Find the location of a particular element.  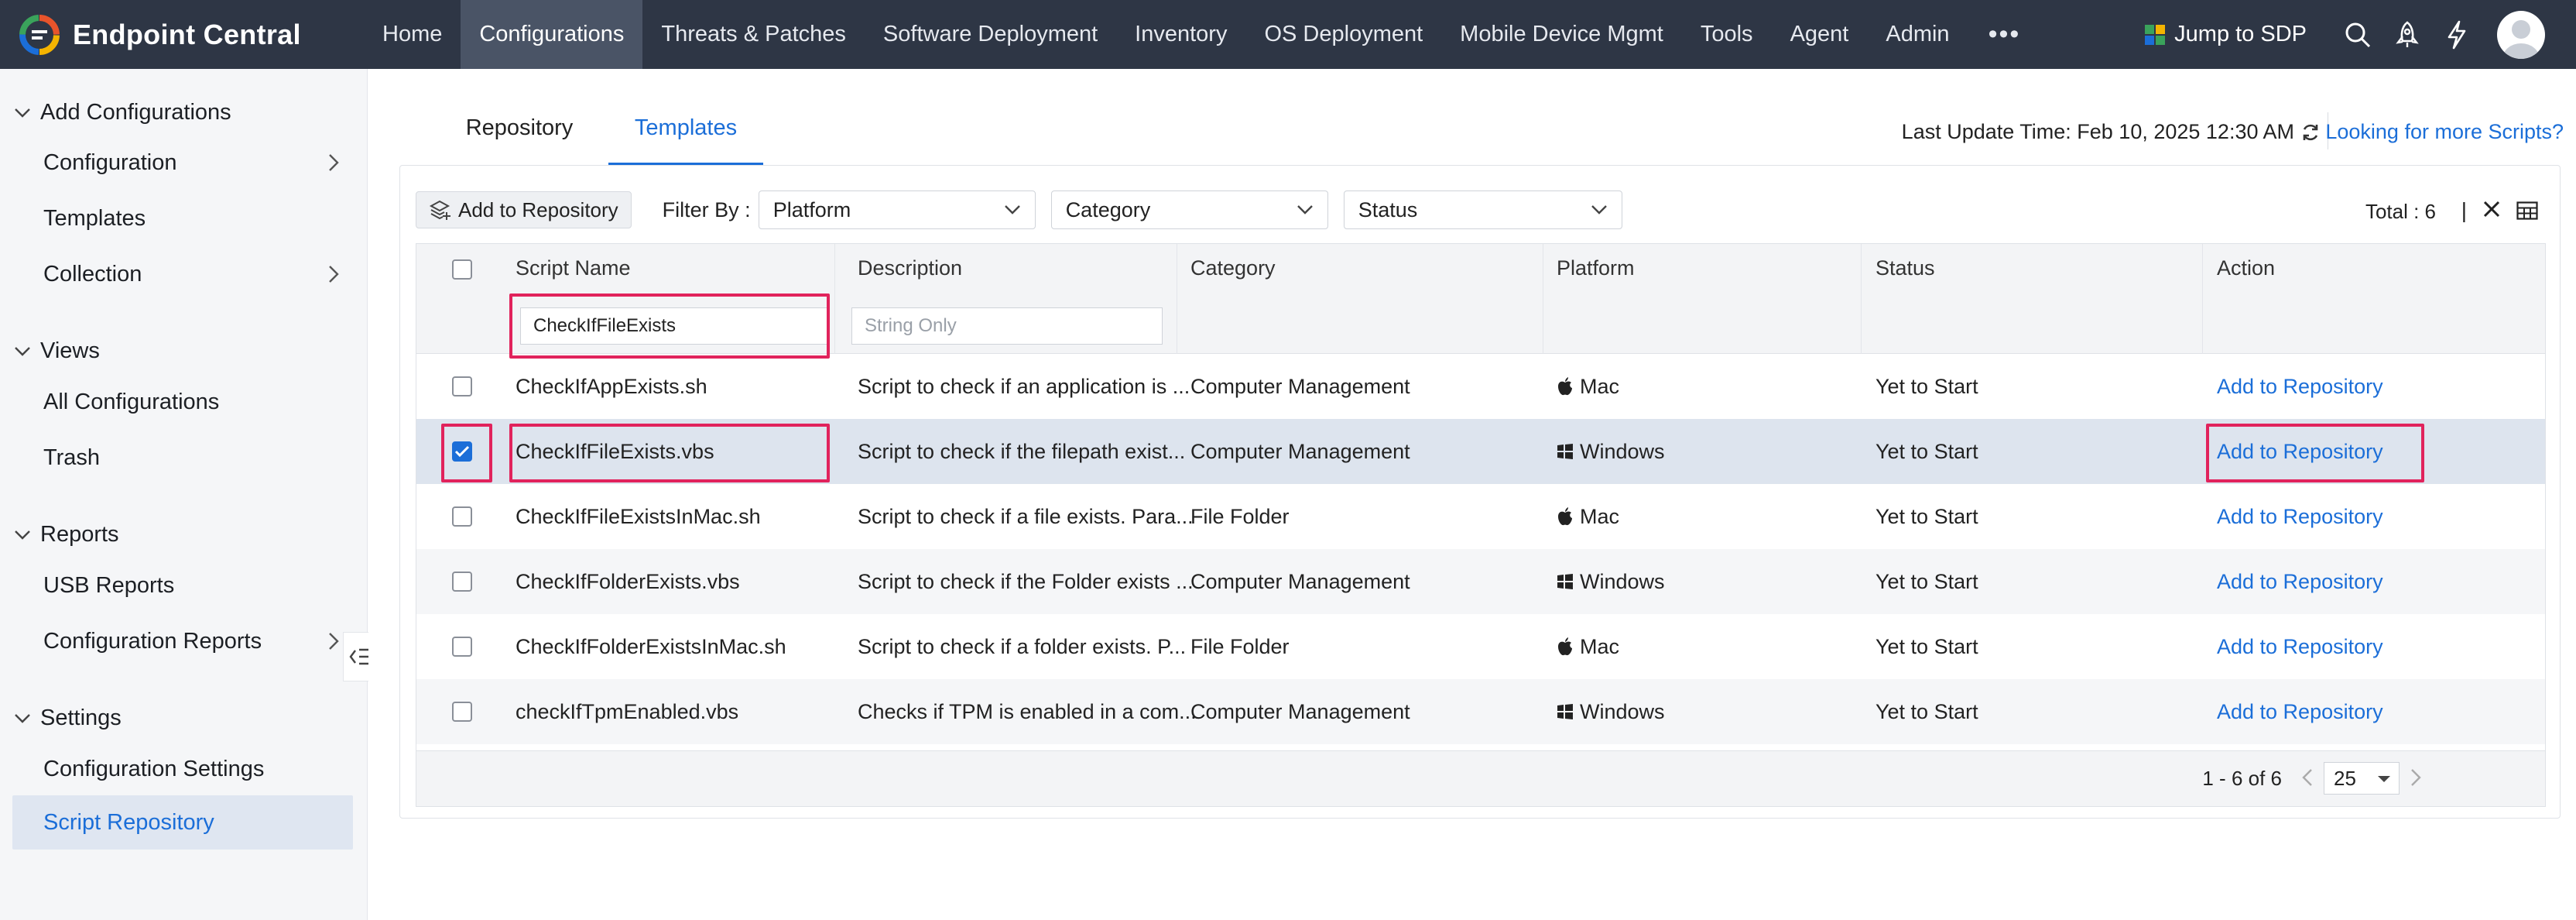

nav-tools: Tools is located at coordinates (1727, 35).